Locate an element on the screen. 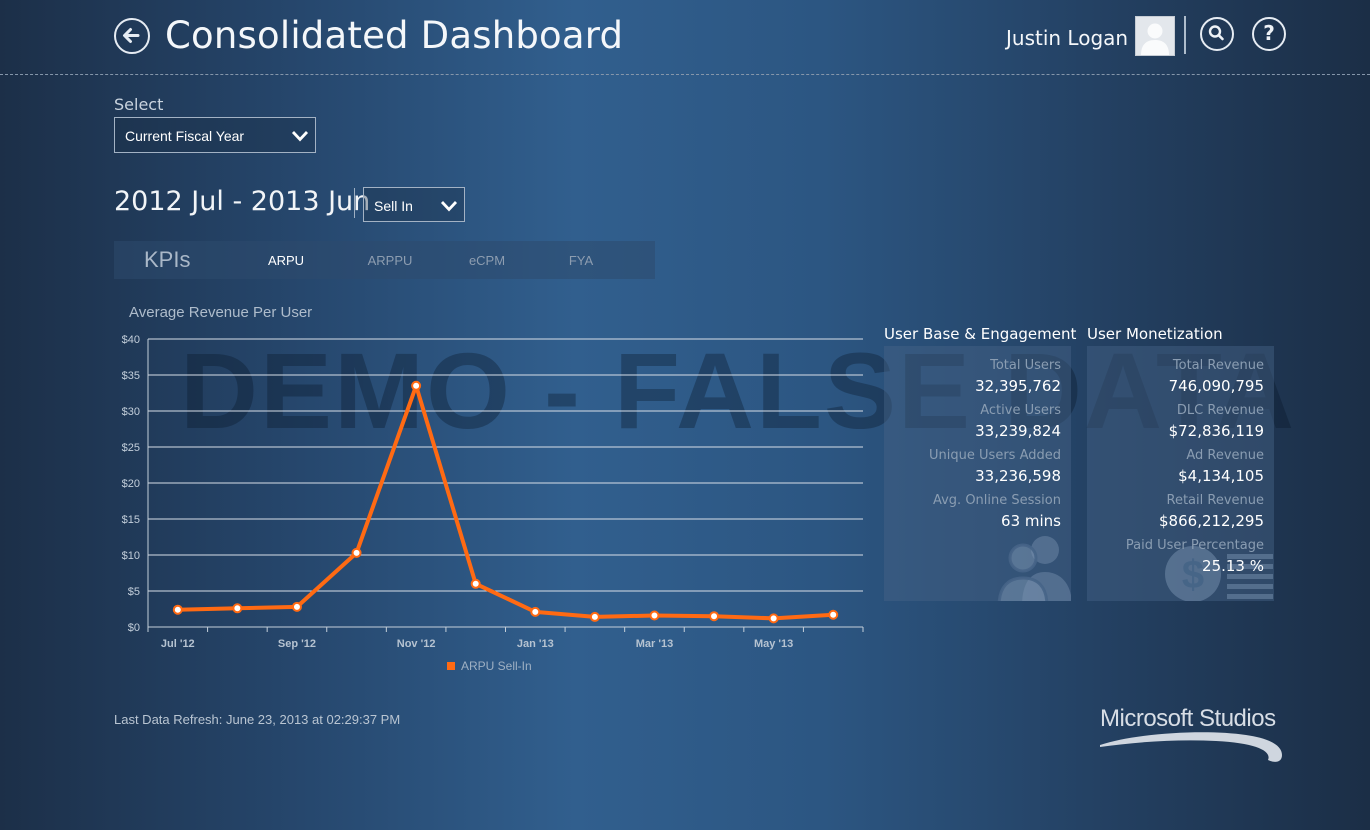 The image size is (1370, 830). help-button: ? is located at coordinates (1269, 34).